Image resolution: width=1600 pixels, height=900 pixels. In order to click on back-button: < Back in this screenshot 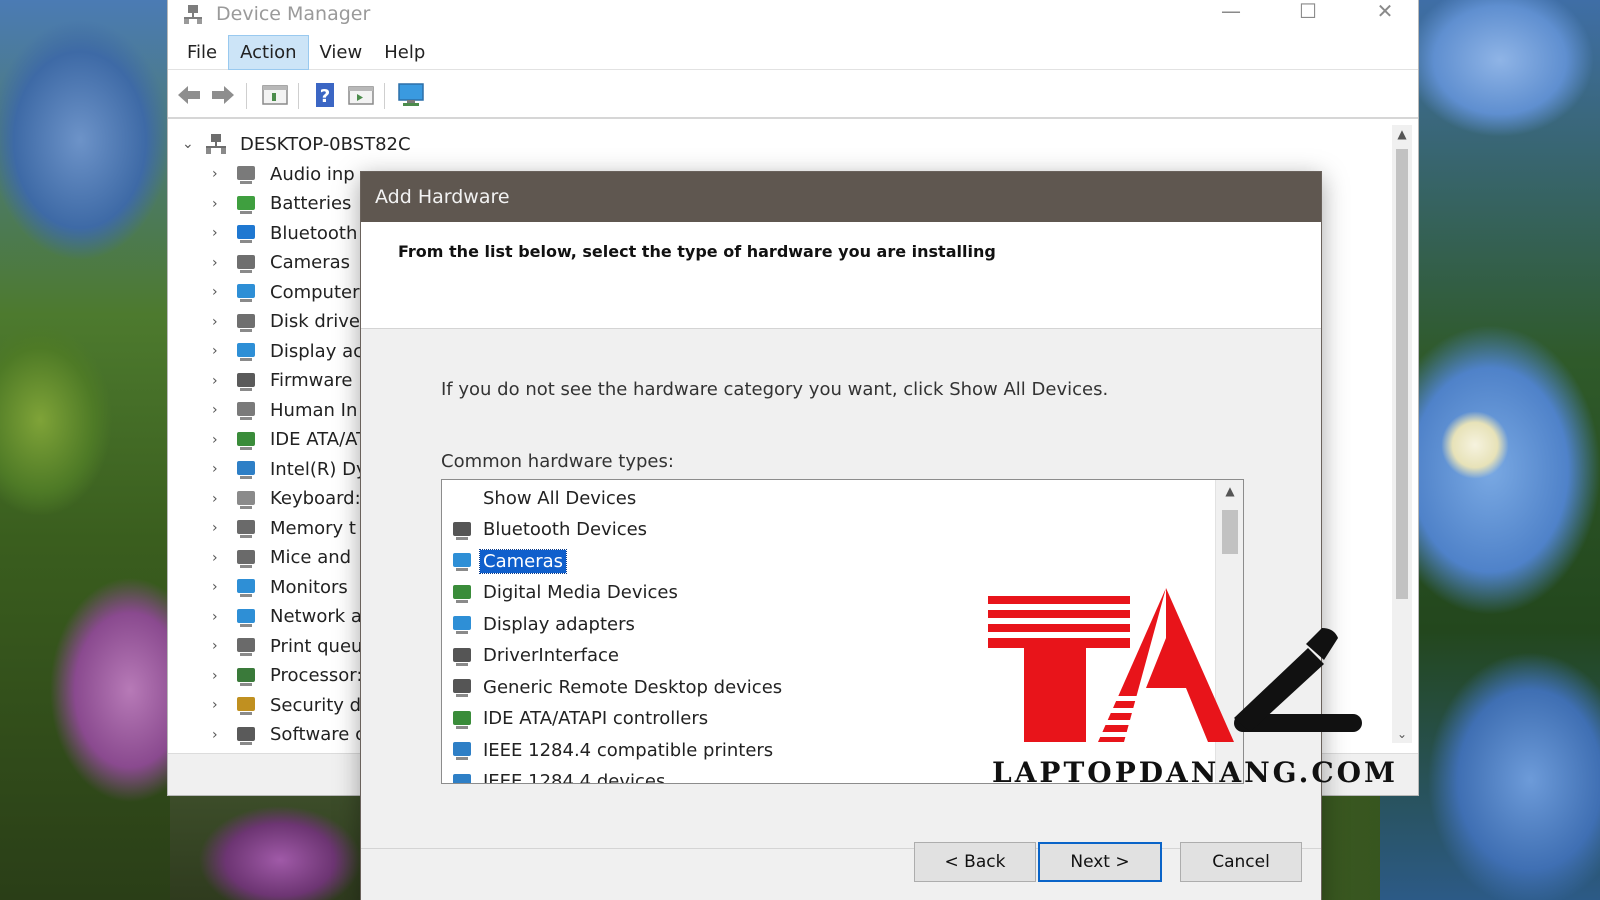, I will do `click(975, 862)`.